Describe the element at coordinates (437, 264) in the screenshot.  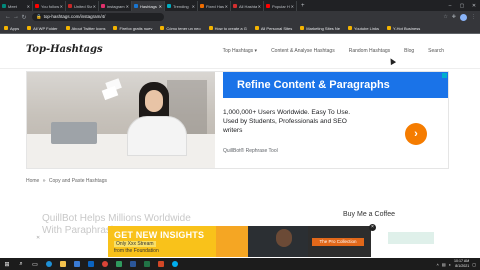
I see `chevron-up-icon: ˄` at that location.